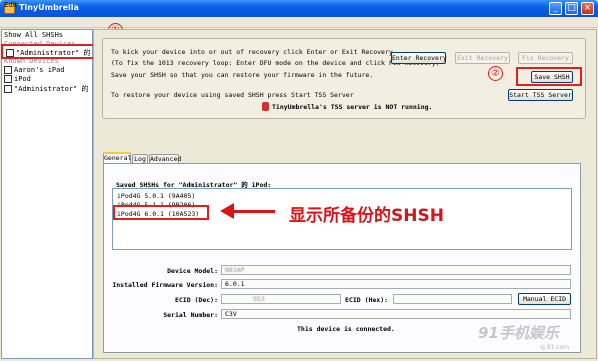 This screenshot has width=598, height=361. I want to click on serial-number-field: C3V, so click(396, 314).